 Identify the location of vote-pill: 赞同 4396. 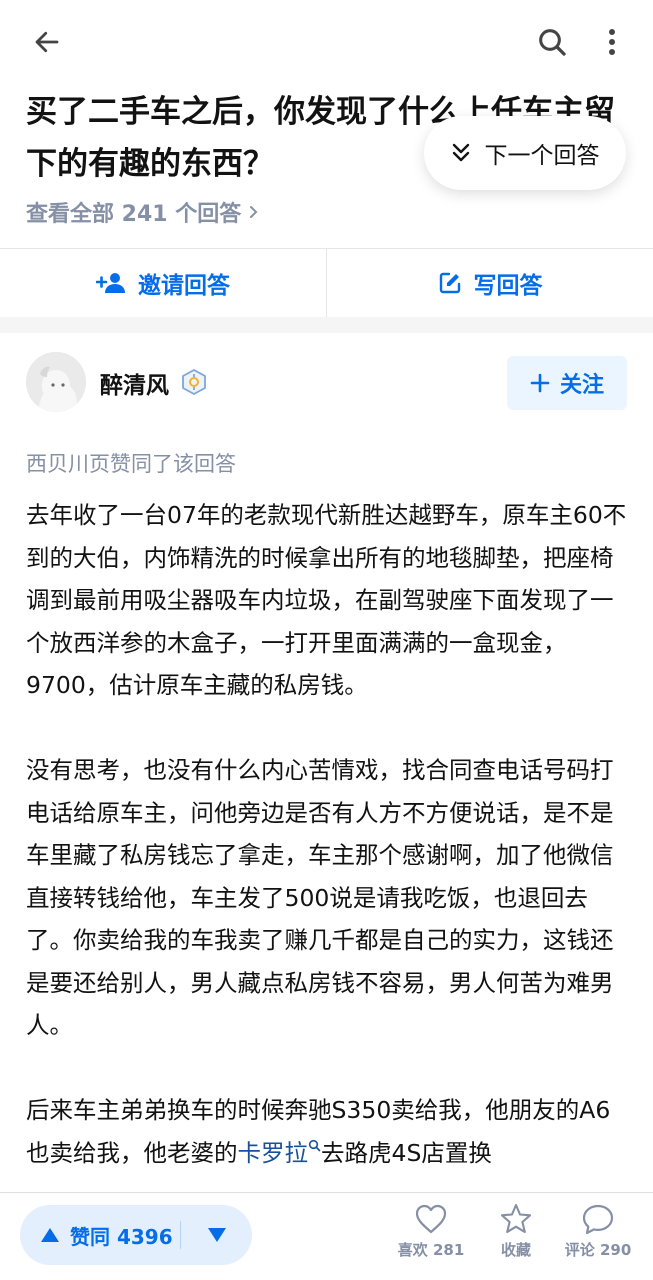
(136, 1235).